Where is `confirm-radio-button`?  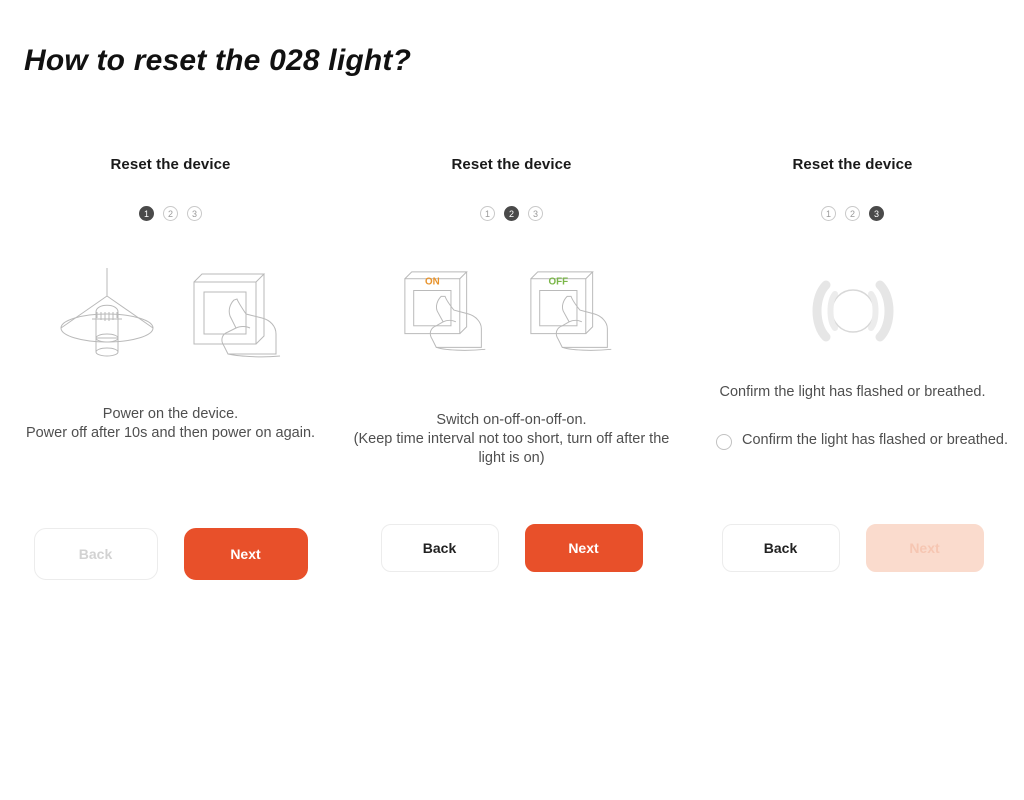
confirm-radio-button is located at coordinates (724, 442).